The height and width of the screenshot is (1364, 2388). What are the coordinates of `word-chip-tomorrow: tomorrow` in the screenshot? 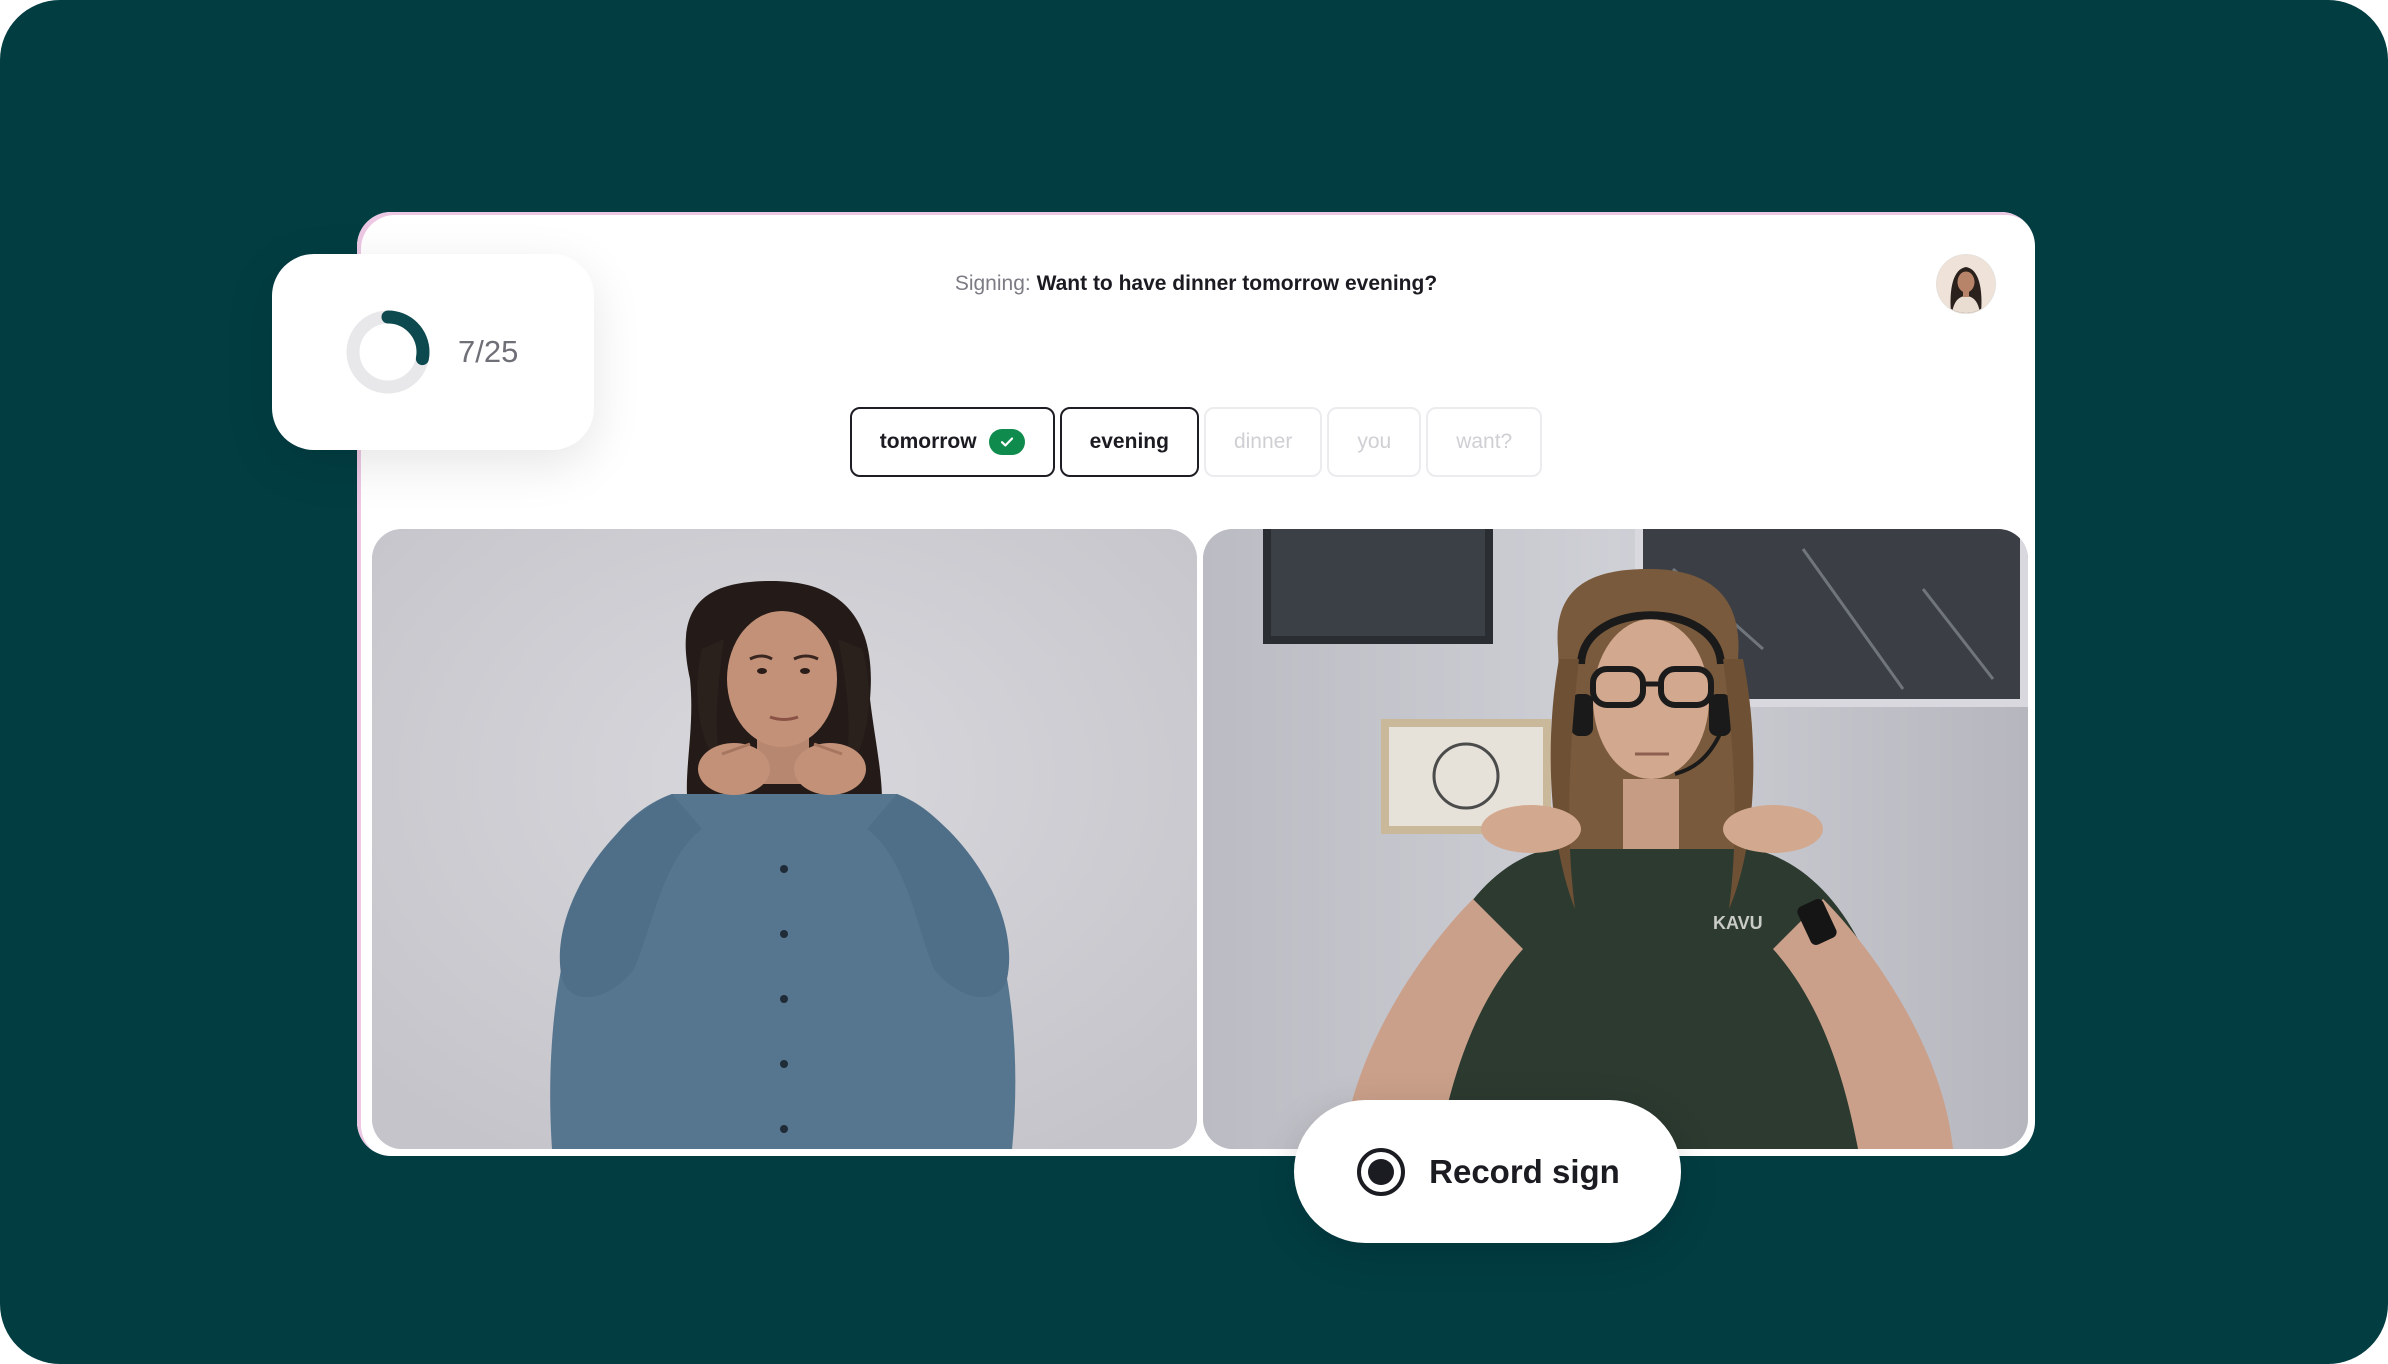 It's located at (952, 442).